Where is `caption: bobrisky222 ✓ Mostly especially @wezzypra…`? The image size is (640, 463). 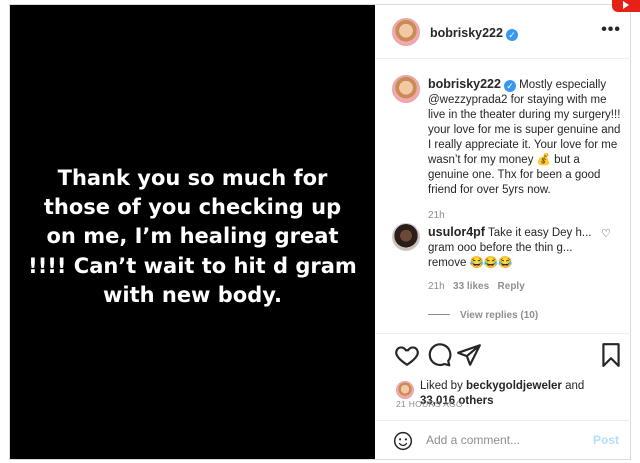
caption: bobrisky222 ✓ Mostly especially @wezzypra… is located at coordinates (525, 150).